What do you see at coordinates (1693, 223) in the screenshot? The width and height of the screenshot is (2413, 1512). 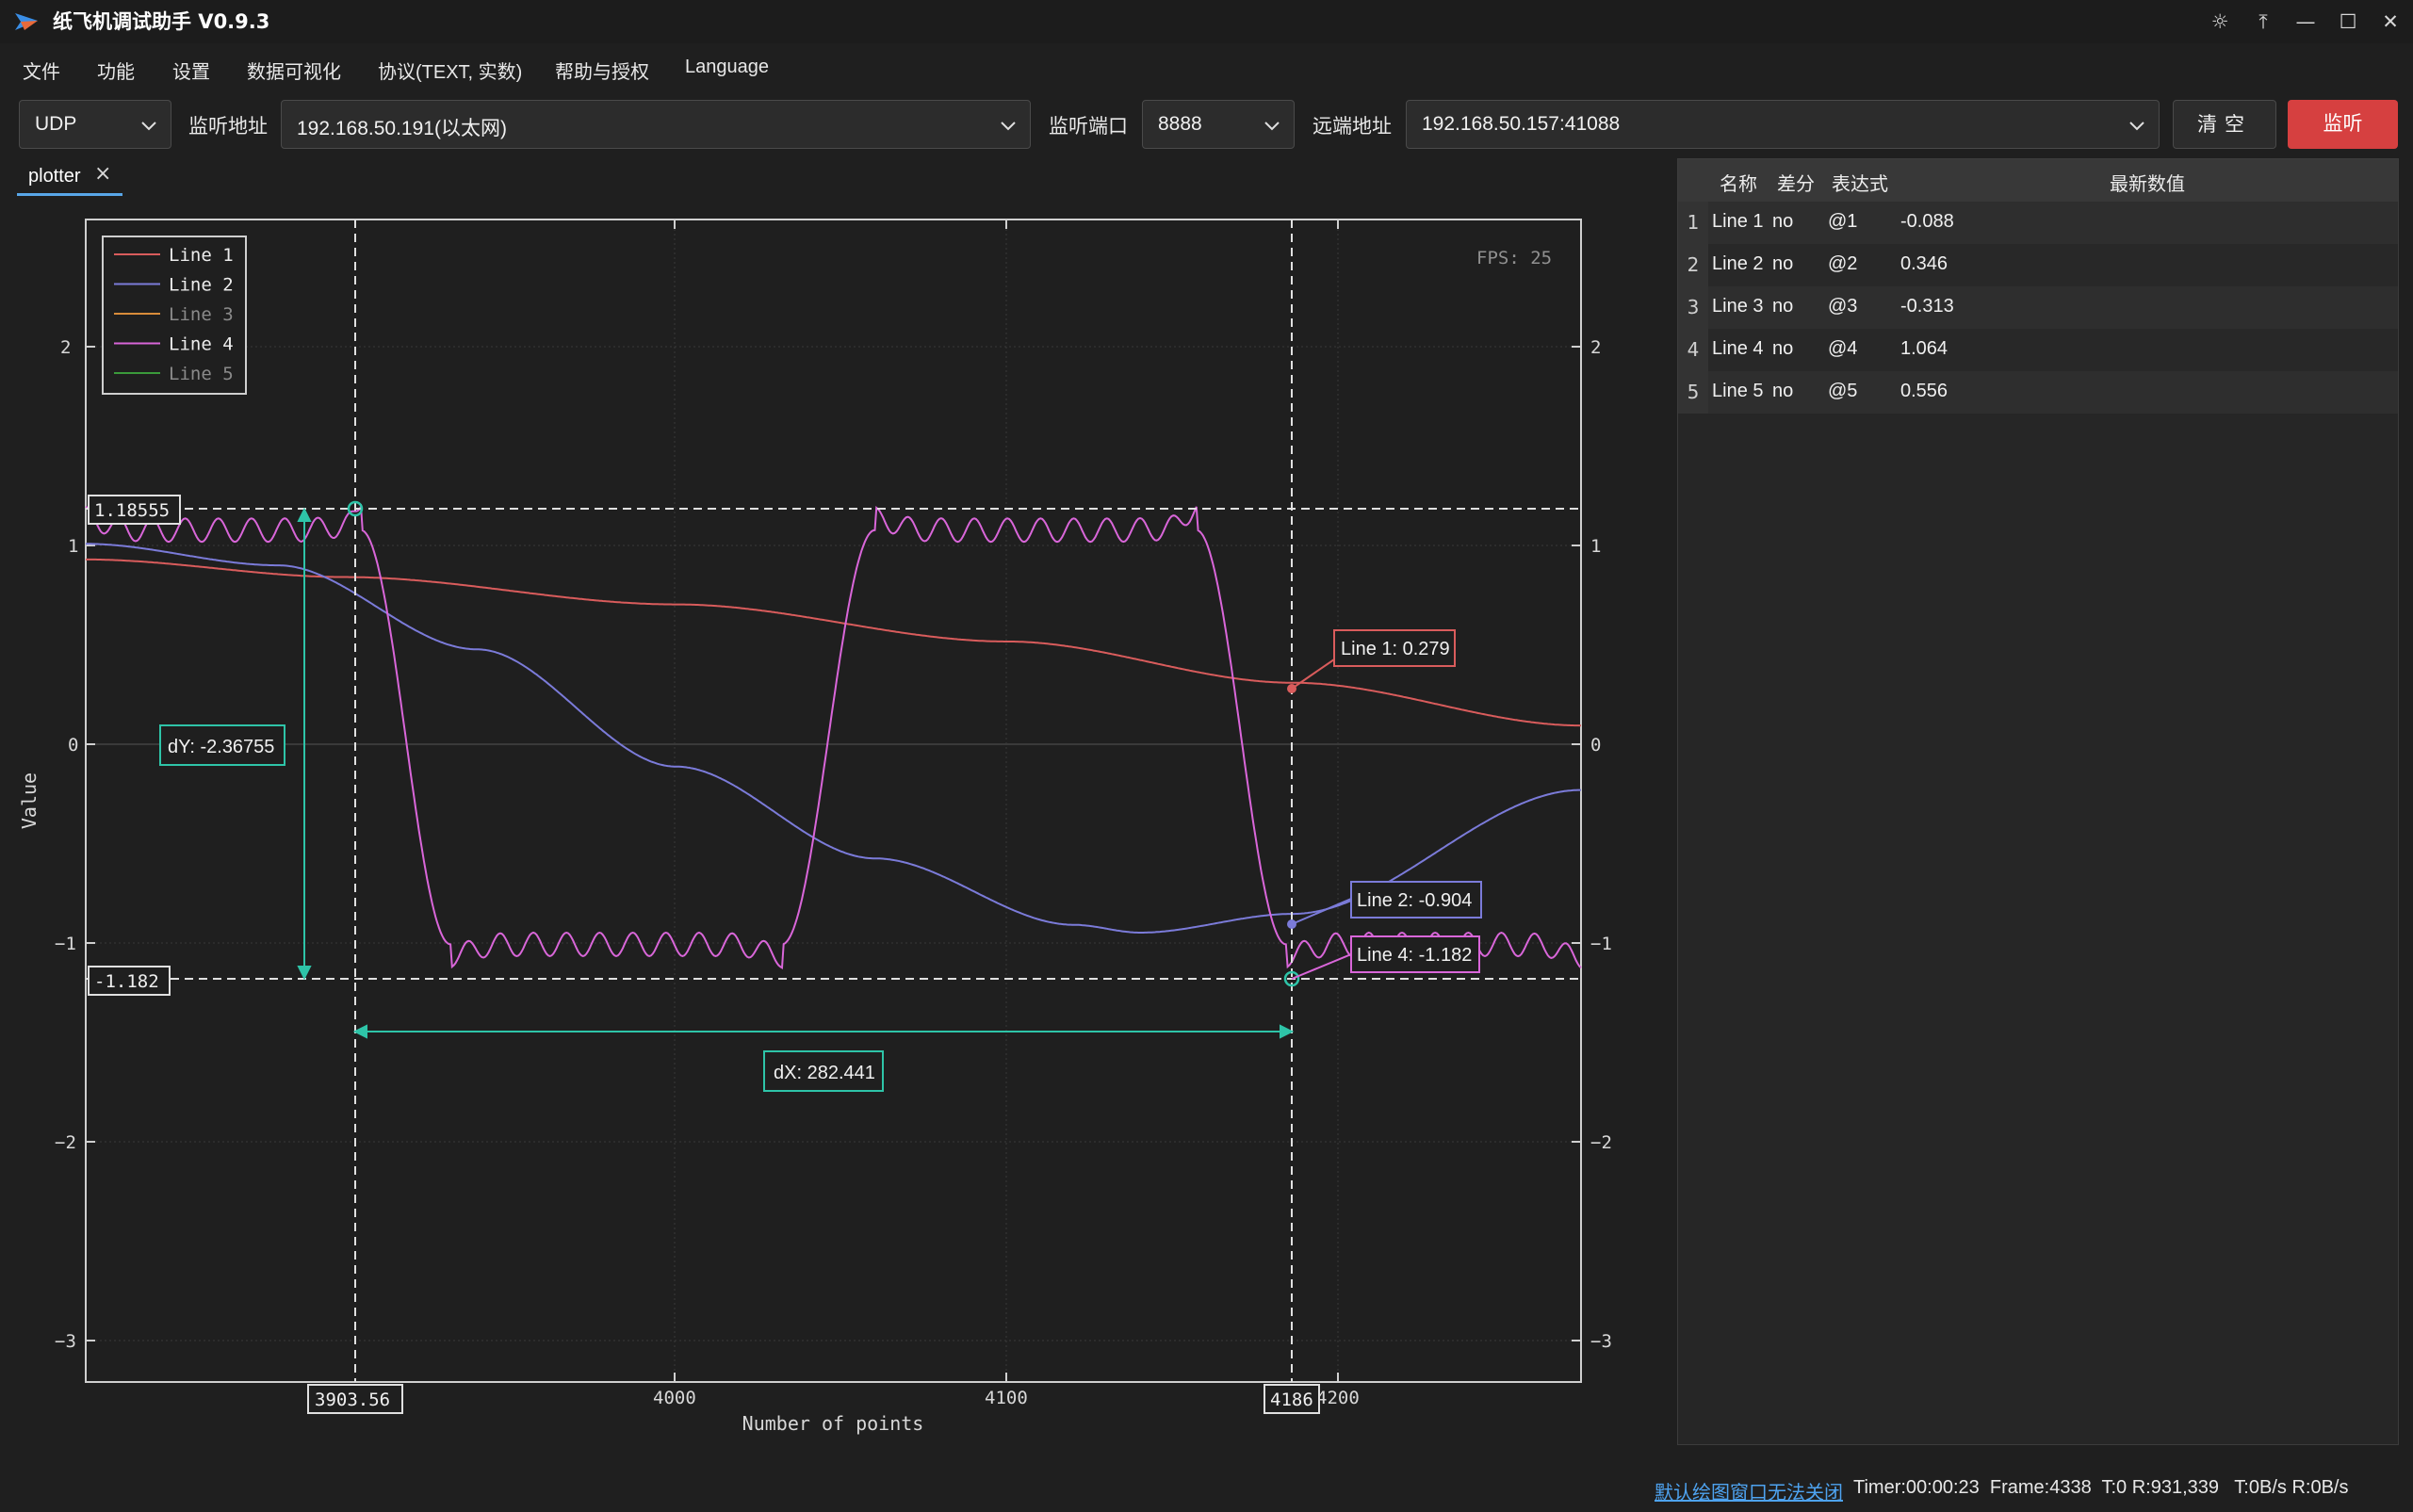 I see `row-number: 1` at bounding box center [1693, 223].